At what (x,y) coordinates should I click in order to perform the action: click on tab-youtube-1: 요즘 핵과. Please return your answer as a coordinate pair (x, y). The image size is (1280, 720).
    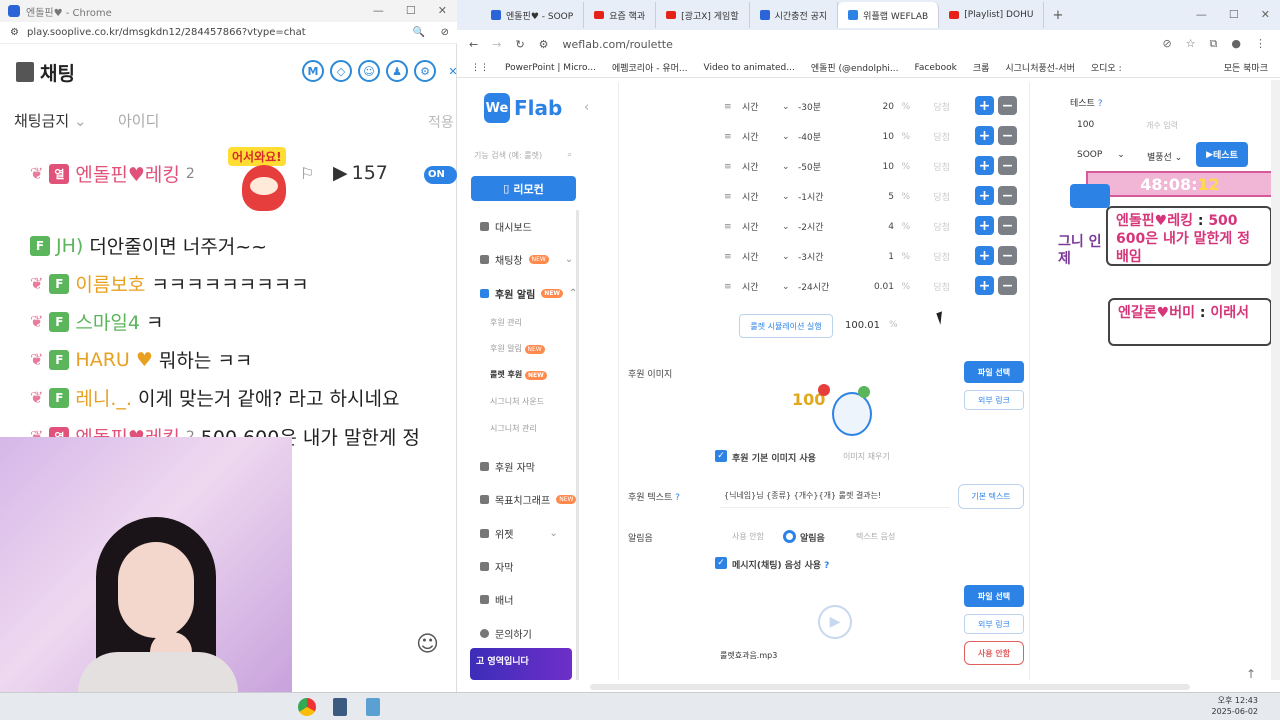
    Looking at the image, I should click on (620, 15).